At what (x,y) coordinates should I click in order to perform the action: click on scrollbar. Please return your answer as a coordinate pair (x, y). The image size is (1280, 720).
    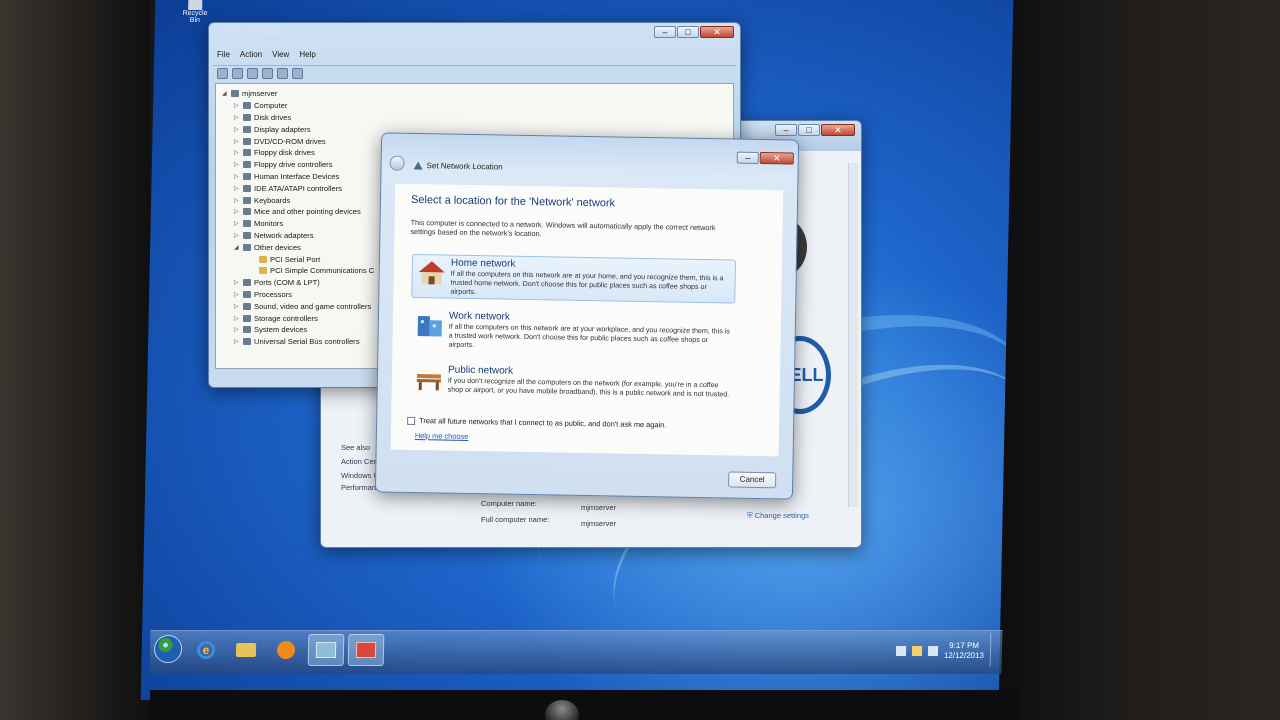
    Looking at the image, I should click on (853, 335).